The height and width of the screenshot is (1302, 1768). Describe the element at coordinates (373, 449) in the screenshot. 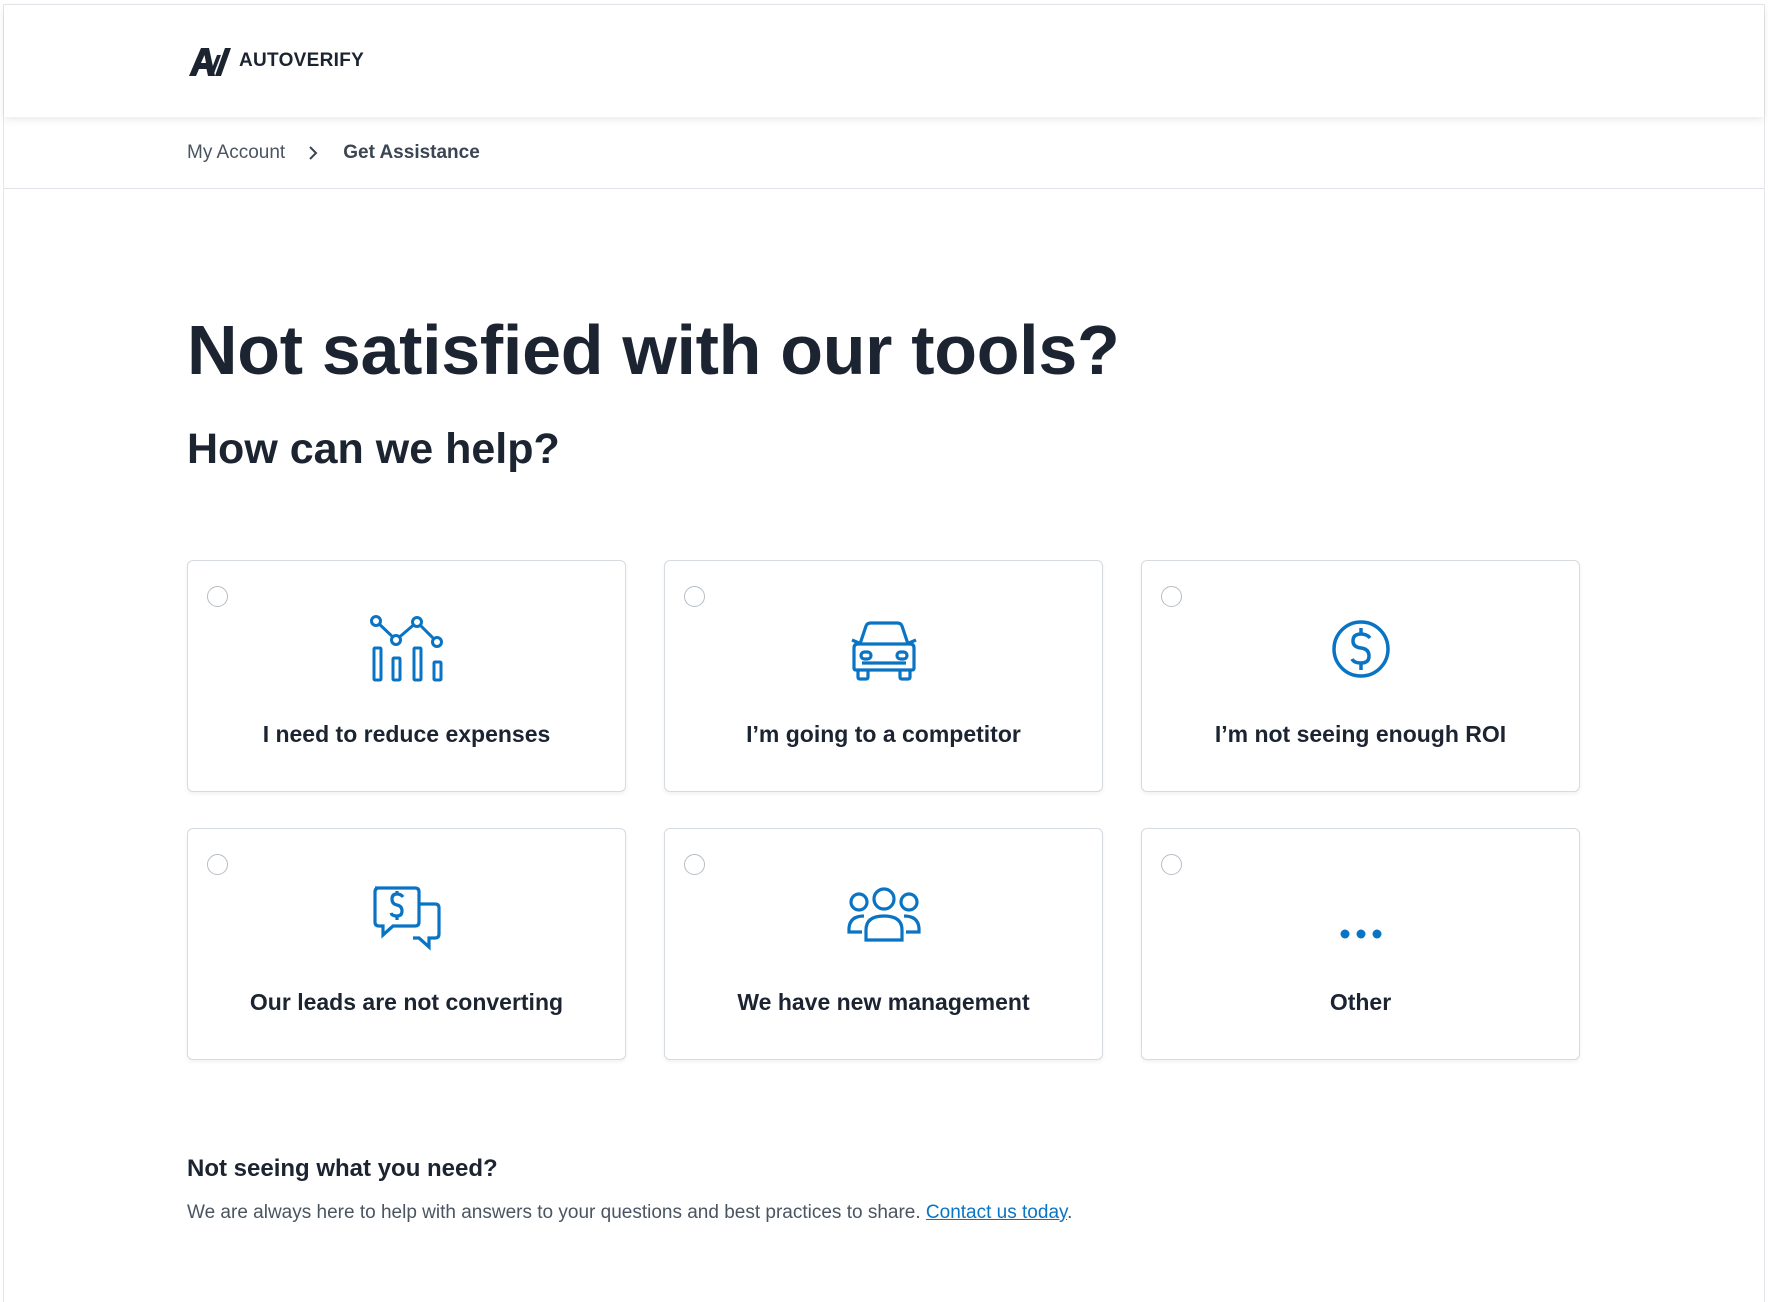

I see `page-subtitle: How can we help?` at that location.